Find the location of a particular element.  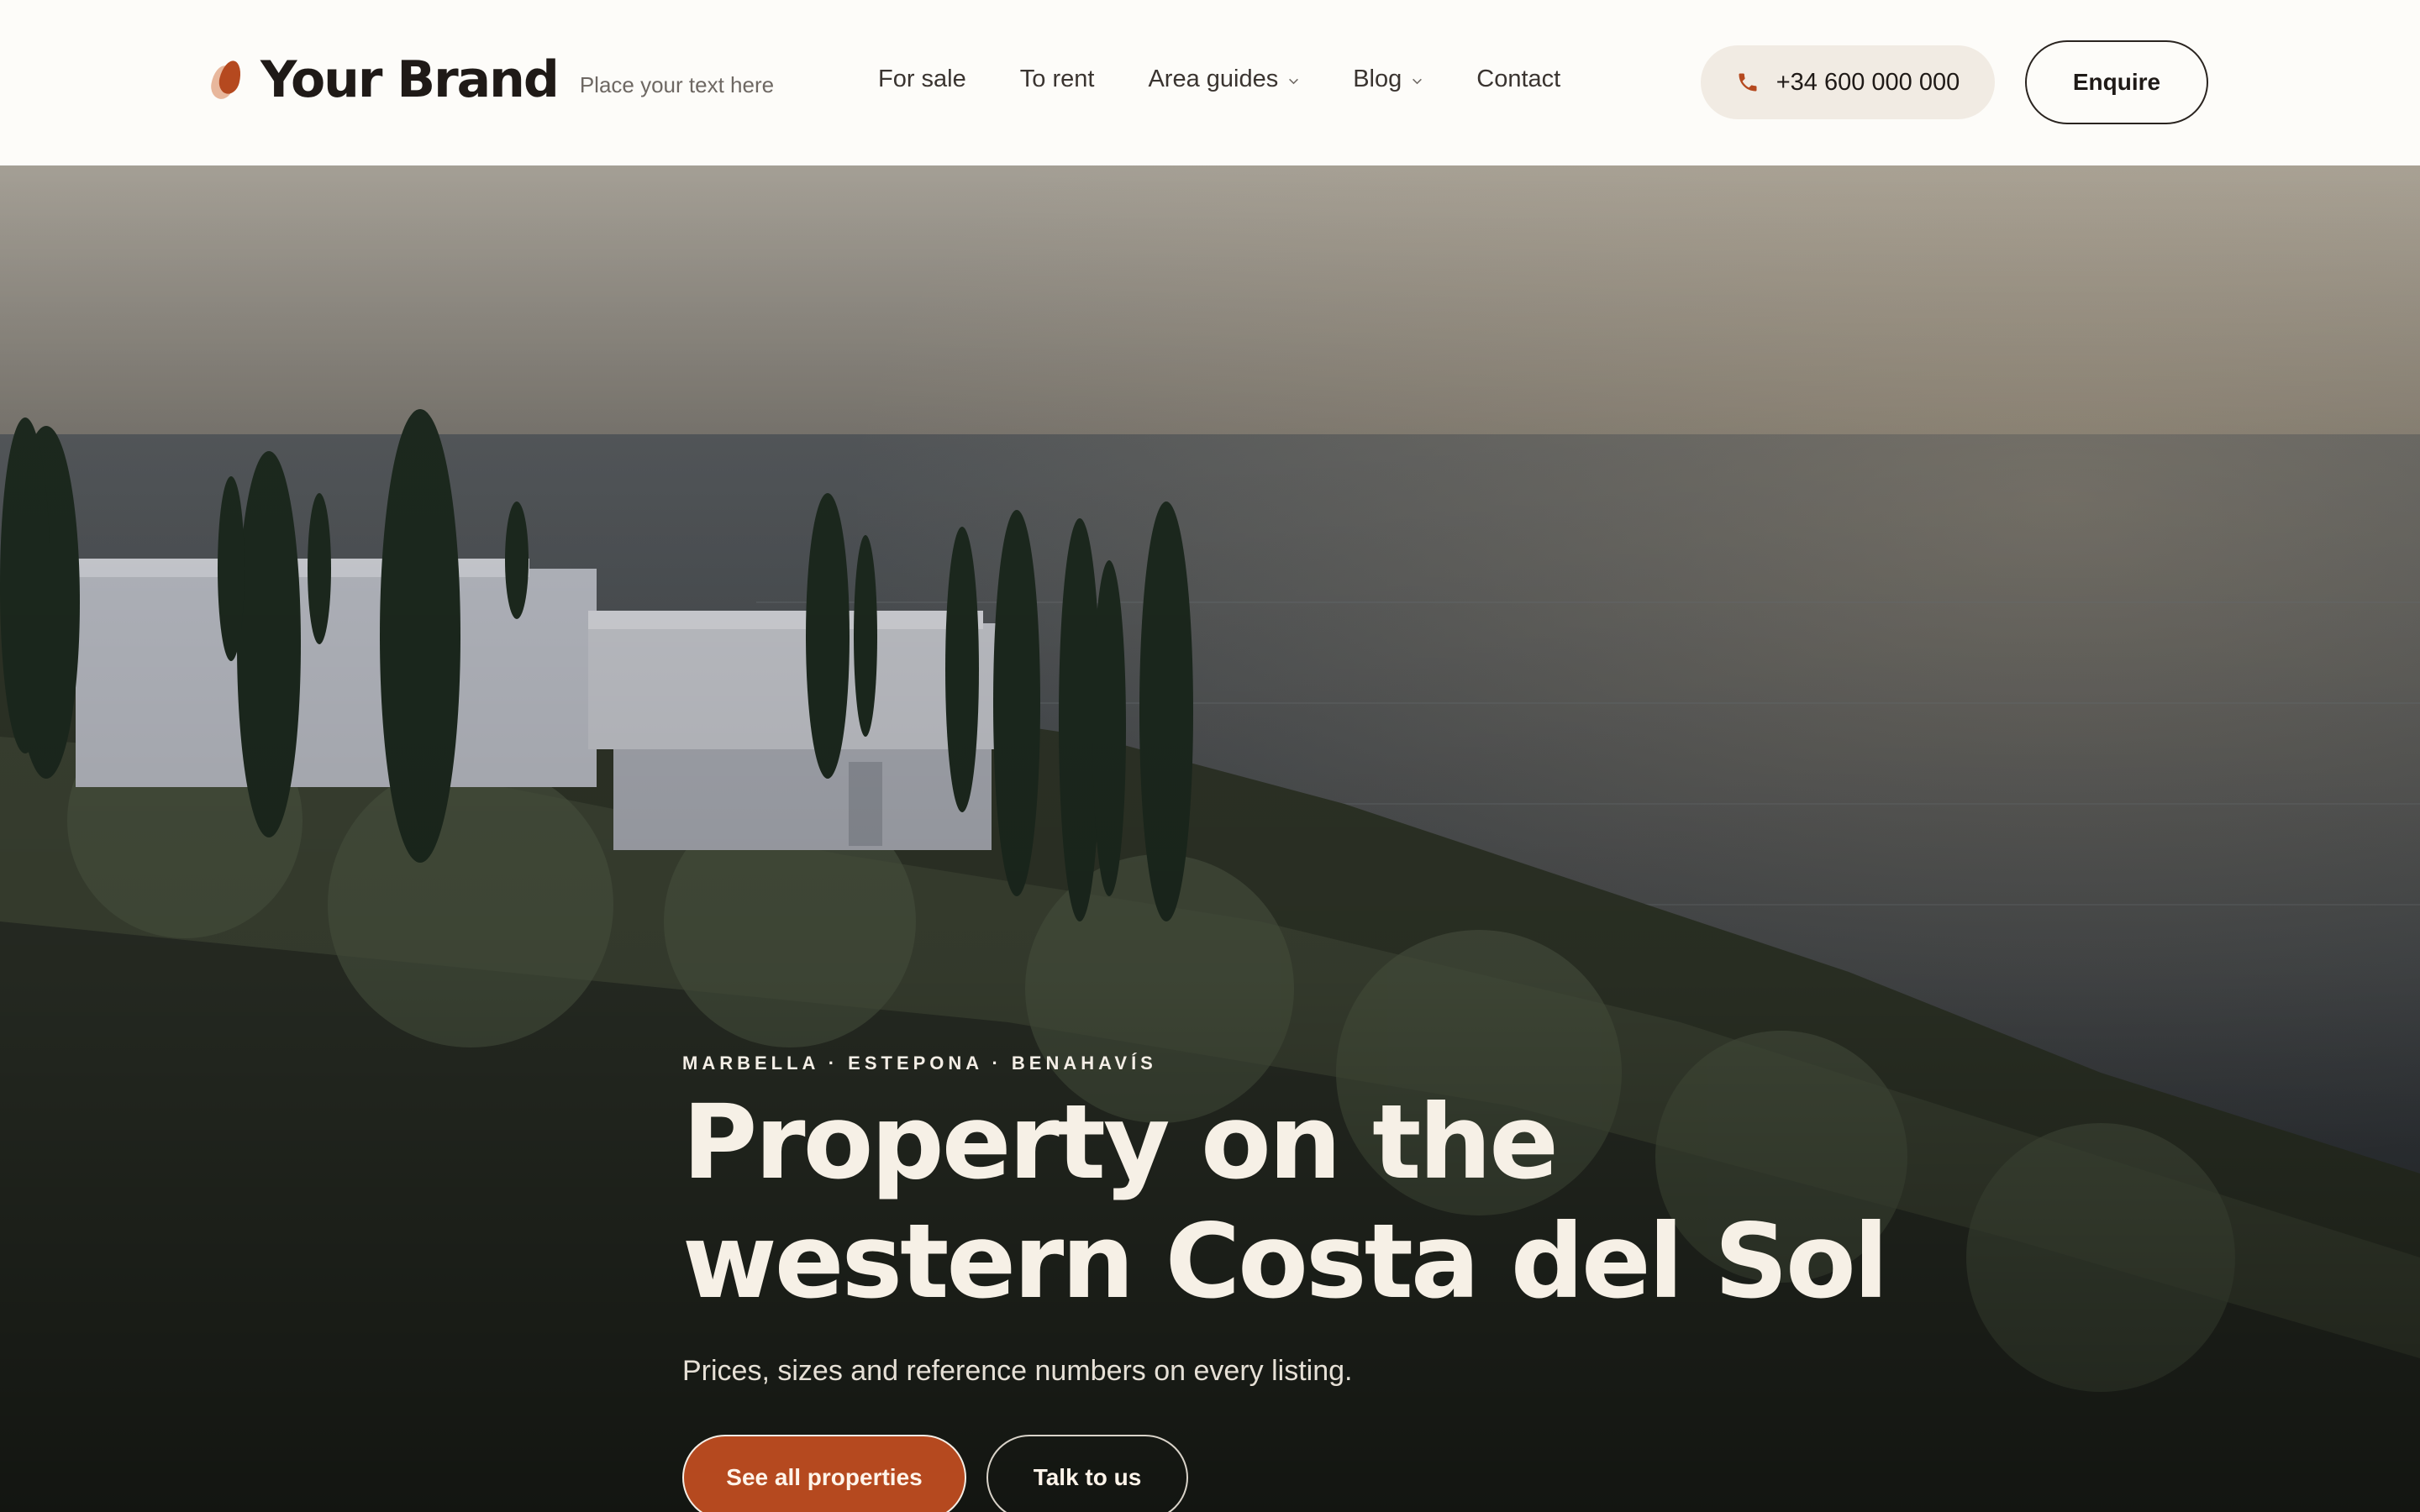

enquire-button: Enquire is located at coordinates (2116, 82).